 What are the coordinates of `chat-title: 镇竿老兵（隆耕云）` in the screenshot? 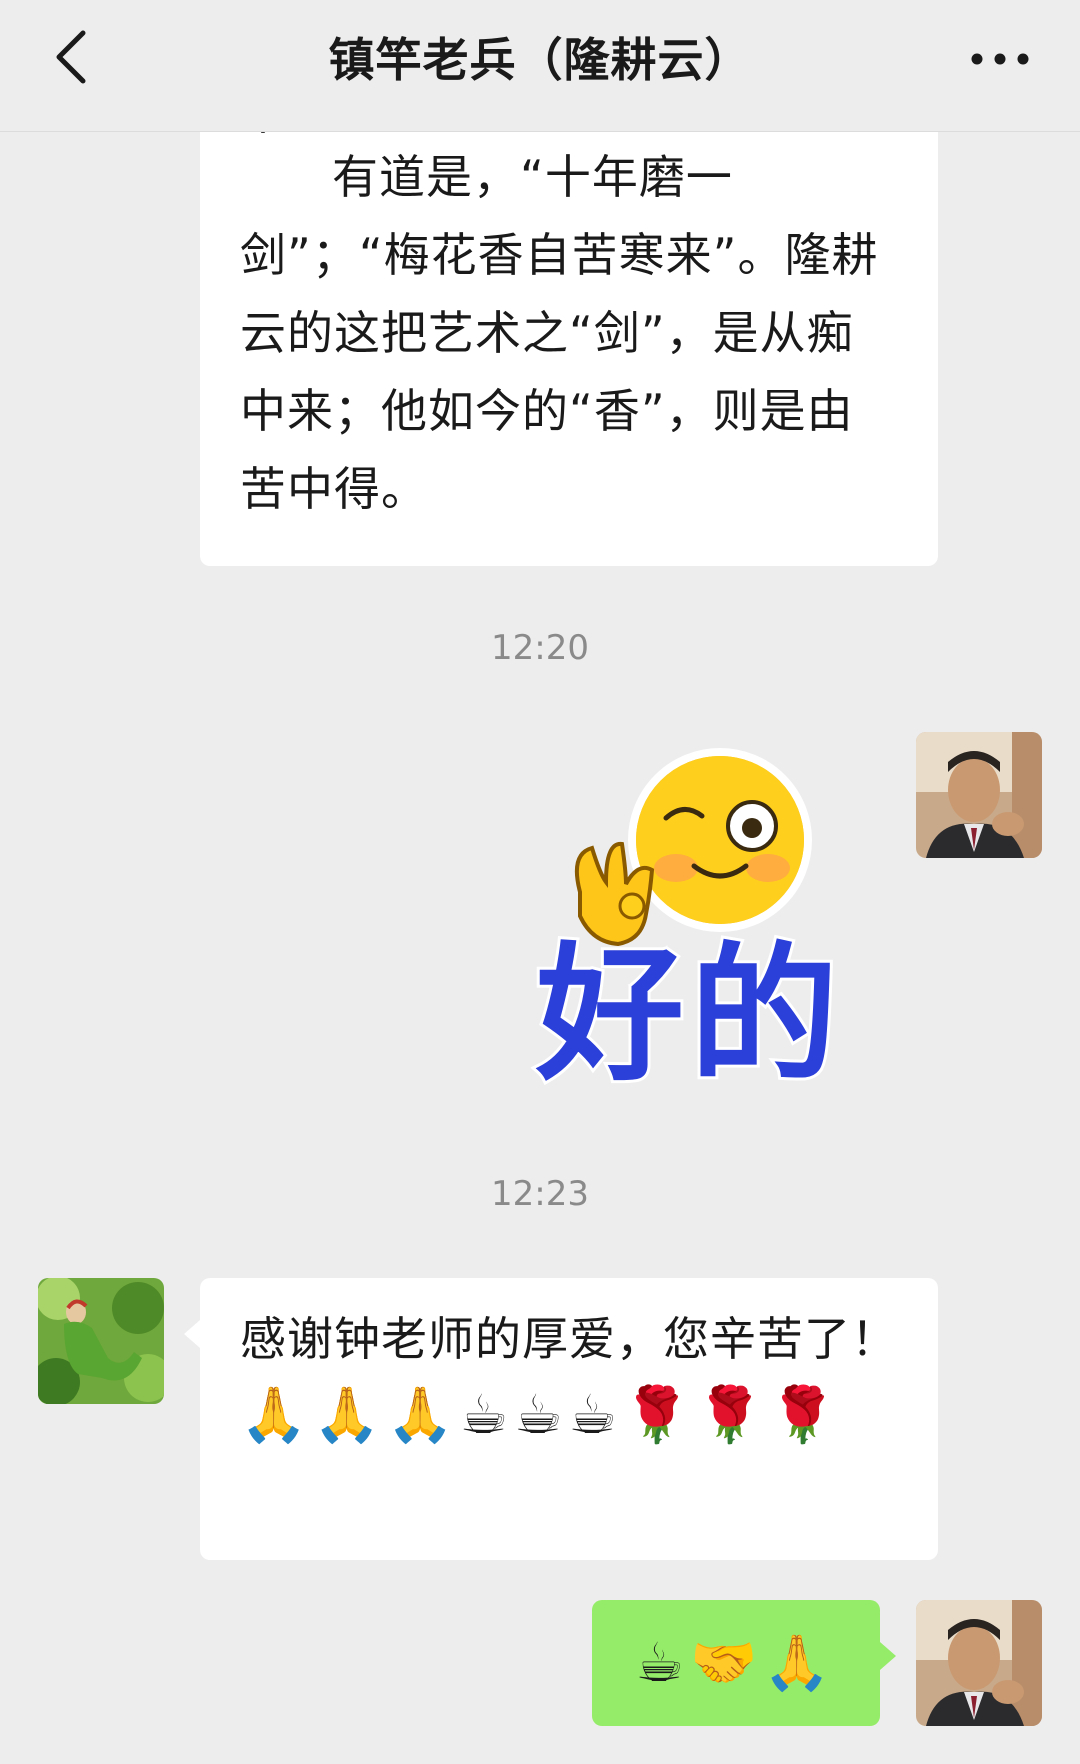 It's located at (540, 60).